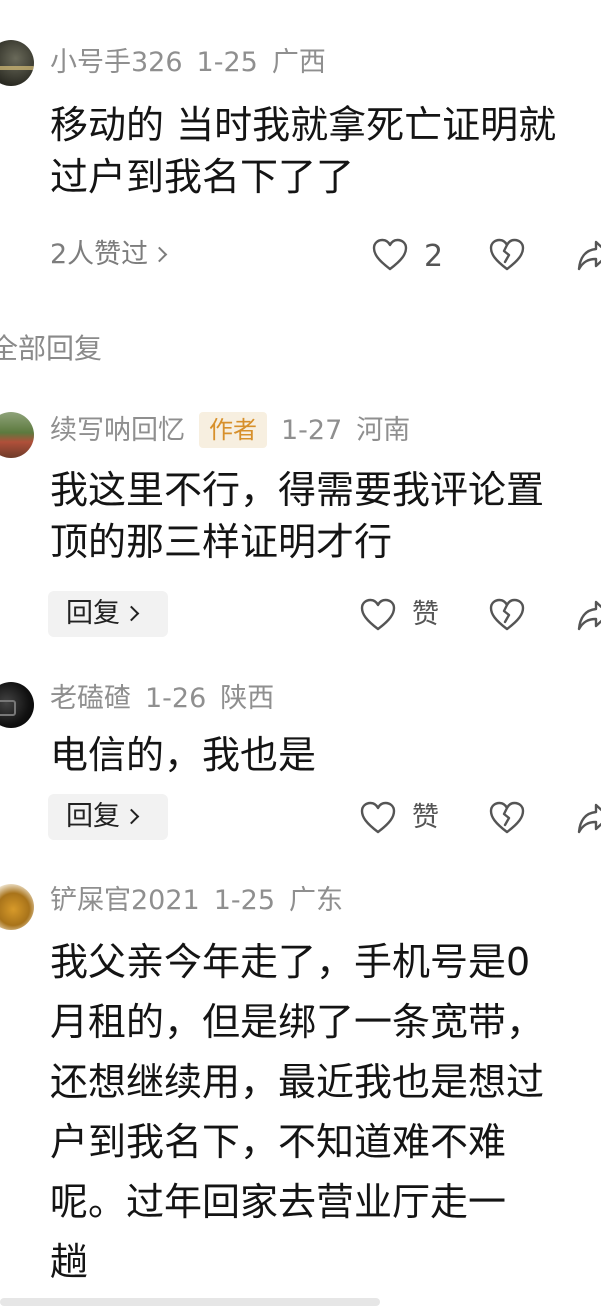 The image size is (601, 1306). What do you see at coordinates (221, 542) in the screenshot?
I see `reply-text-line: 顶的那三样证明才行` at bounding box center [221, 542].